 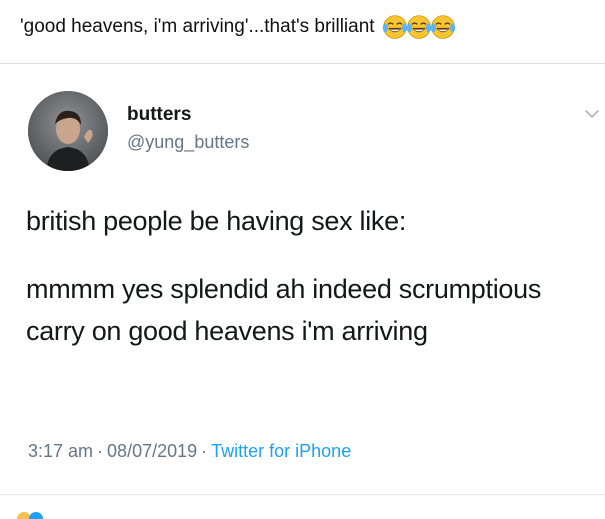 What do you see at coordinates (60, 451) in the screenshot?
I see `tweet-time: 3:17 am` at bounding box center [60, 451].